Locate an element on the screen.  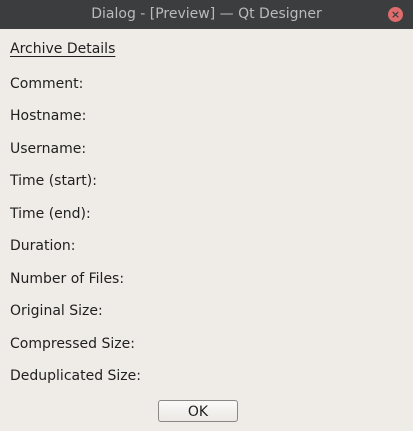
ok-button: OK is located at coordinates (198, 411).